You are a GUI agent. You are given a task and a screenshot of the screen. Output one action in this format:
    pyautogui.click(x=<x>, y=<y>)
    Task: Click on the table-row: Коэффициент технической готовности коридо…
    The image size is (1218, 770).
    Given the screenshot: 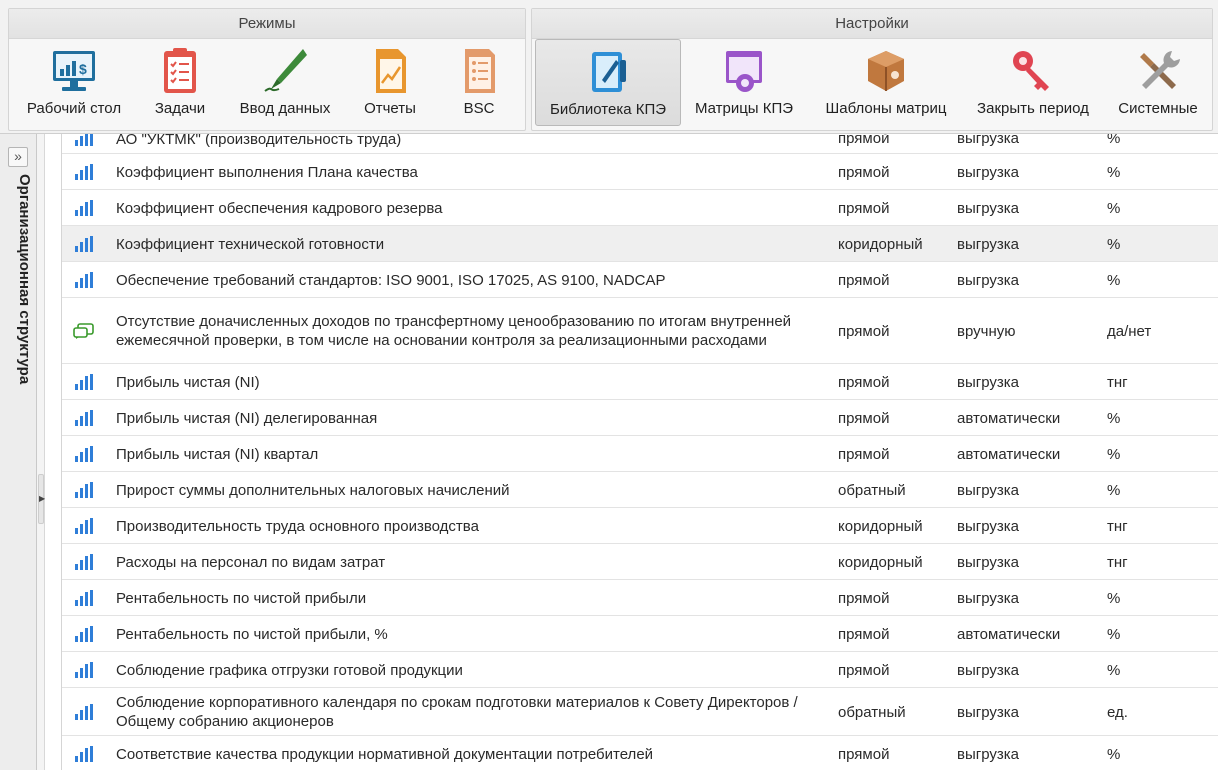 What is the action you would take?
    pyautogui.click(x=640, y=244)
    